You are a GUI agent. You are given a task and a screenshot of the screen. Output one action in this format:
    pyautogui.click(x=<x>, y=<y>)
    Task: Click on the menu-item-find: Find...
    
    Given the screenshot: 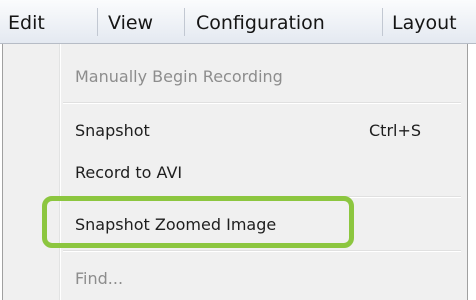 What is the action you would take?
    pyautogui.click(x=235, y=279)
    